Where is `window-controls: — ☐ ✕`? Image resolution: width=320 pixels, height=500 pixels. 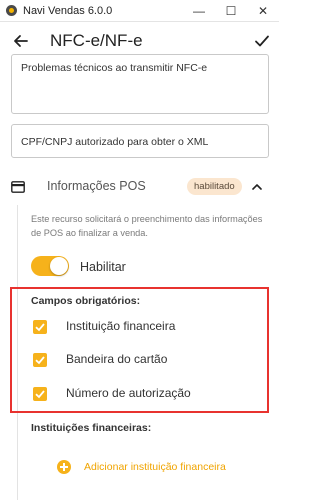 window-controls: — ☐ ✕ is located at coordinates (231, 11).